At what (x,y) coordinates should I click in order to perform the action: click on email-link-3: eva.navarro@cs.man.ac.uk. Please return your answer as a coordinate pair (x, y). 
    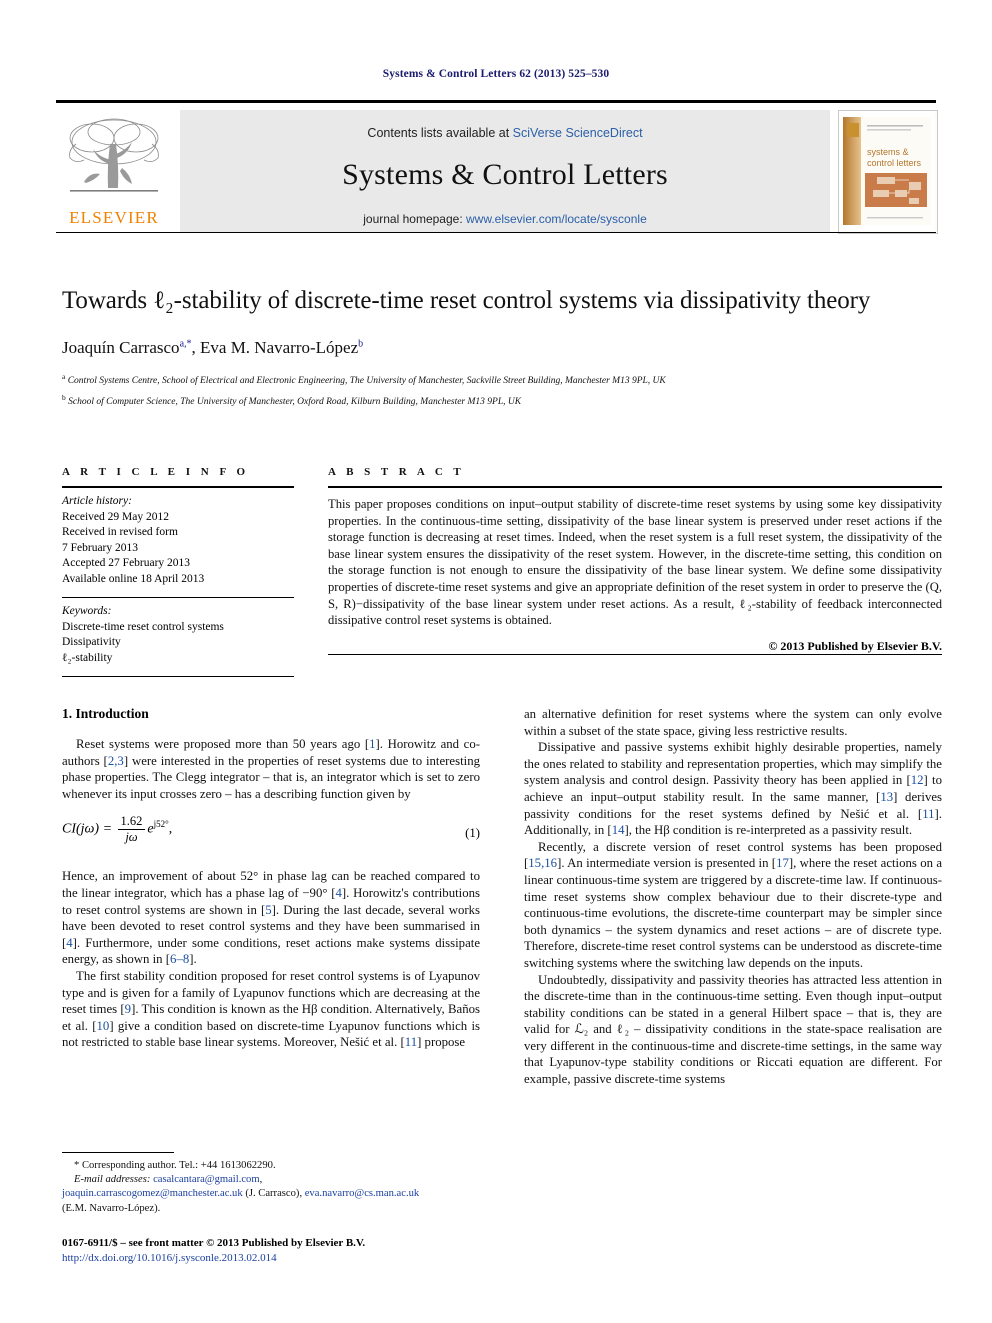
    Looking at the image, I should click on (362, 1193).